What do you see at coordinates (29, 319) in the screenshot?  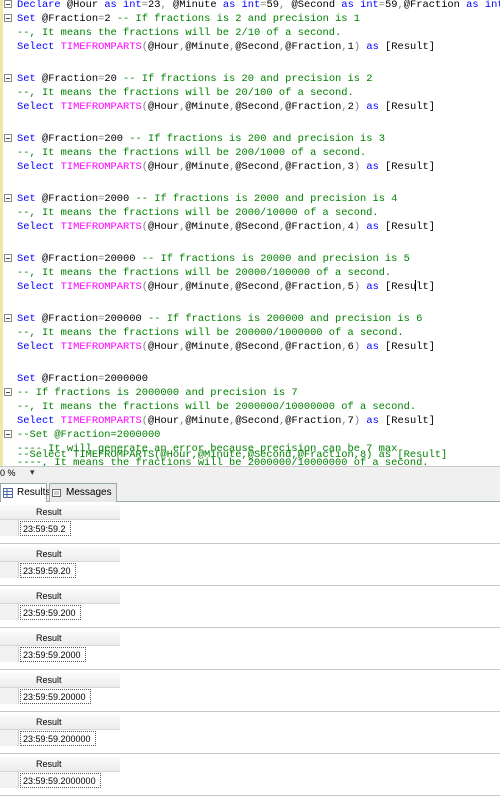 I see `code-token: Set` at bounding box center [29, 319].